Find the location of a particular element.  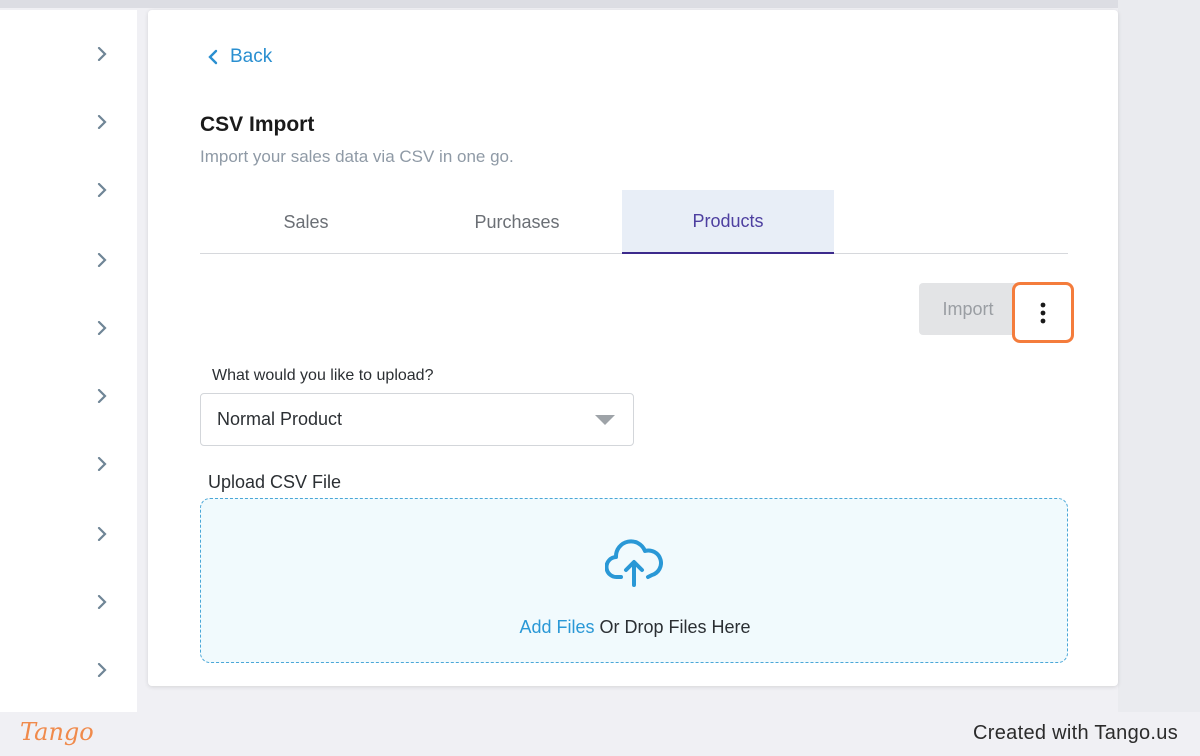

cloud-upload-icon is located at coordinates (634, 563).